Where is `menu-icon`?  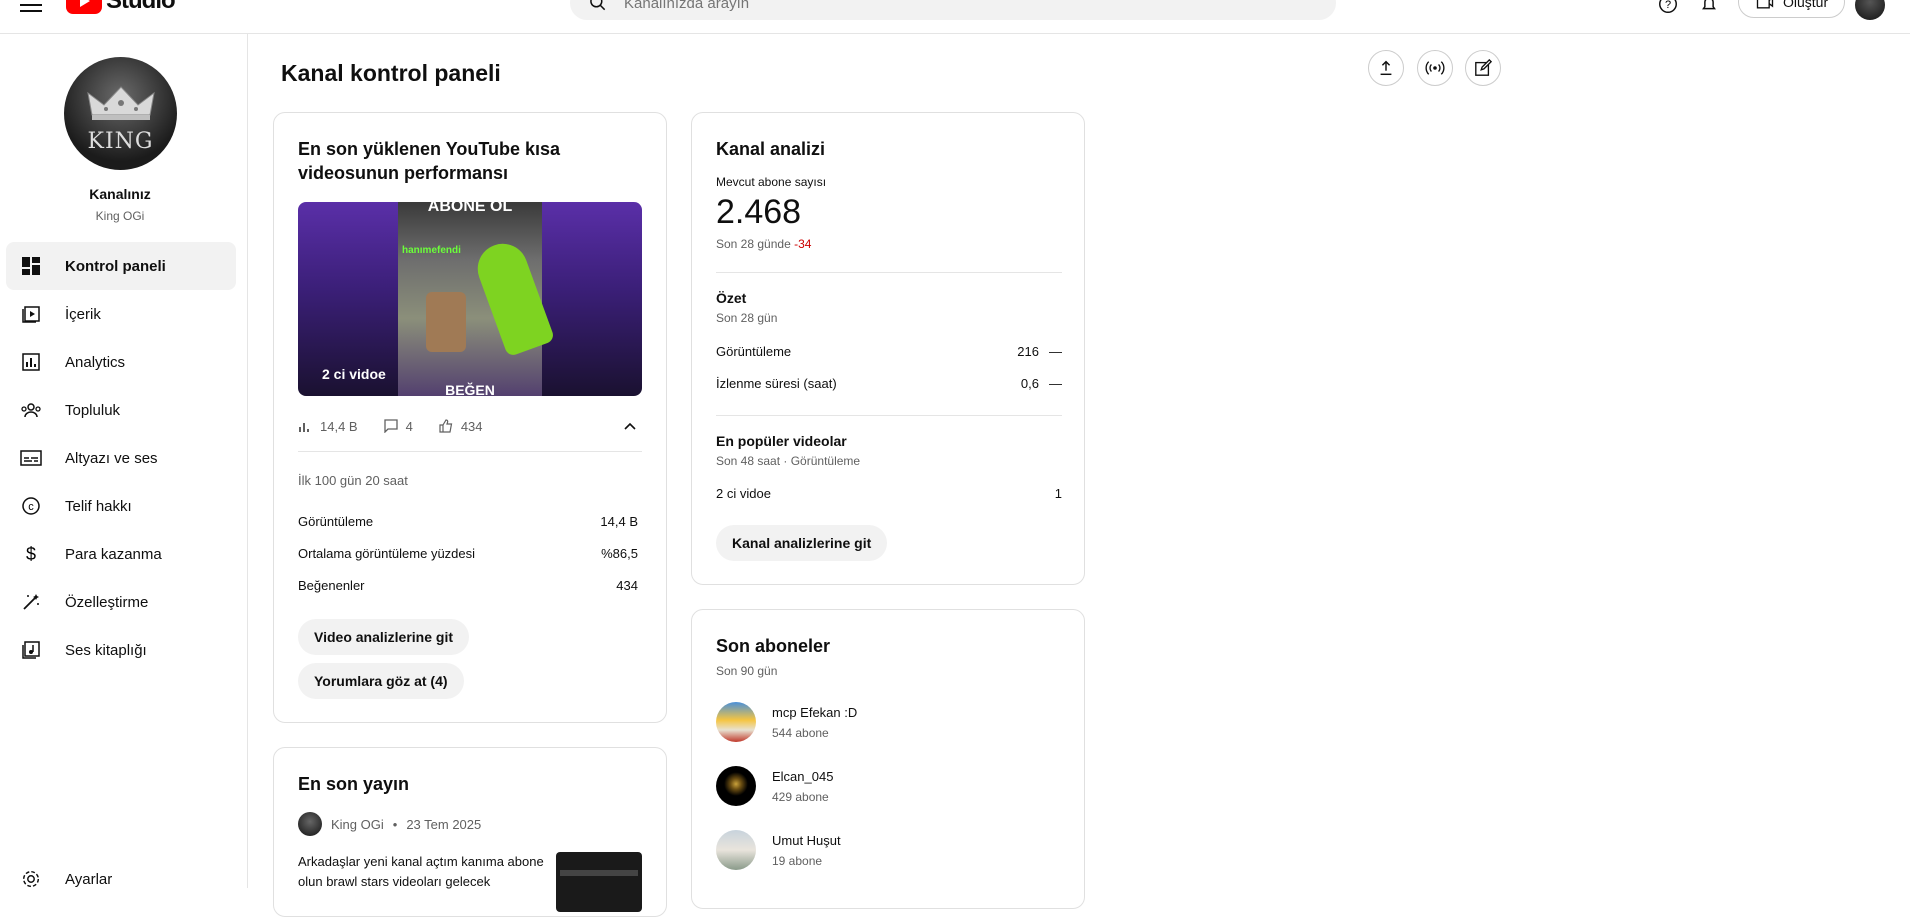 menu-icon is located at coordinates (31, 6).